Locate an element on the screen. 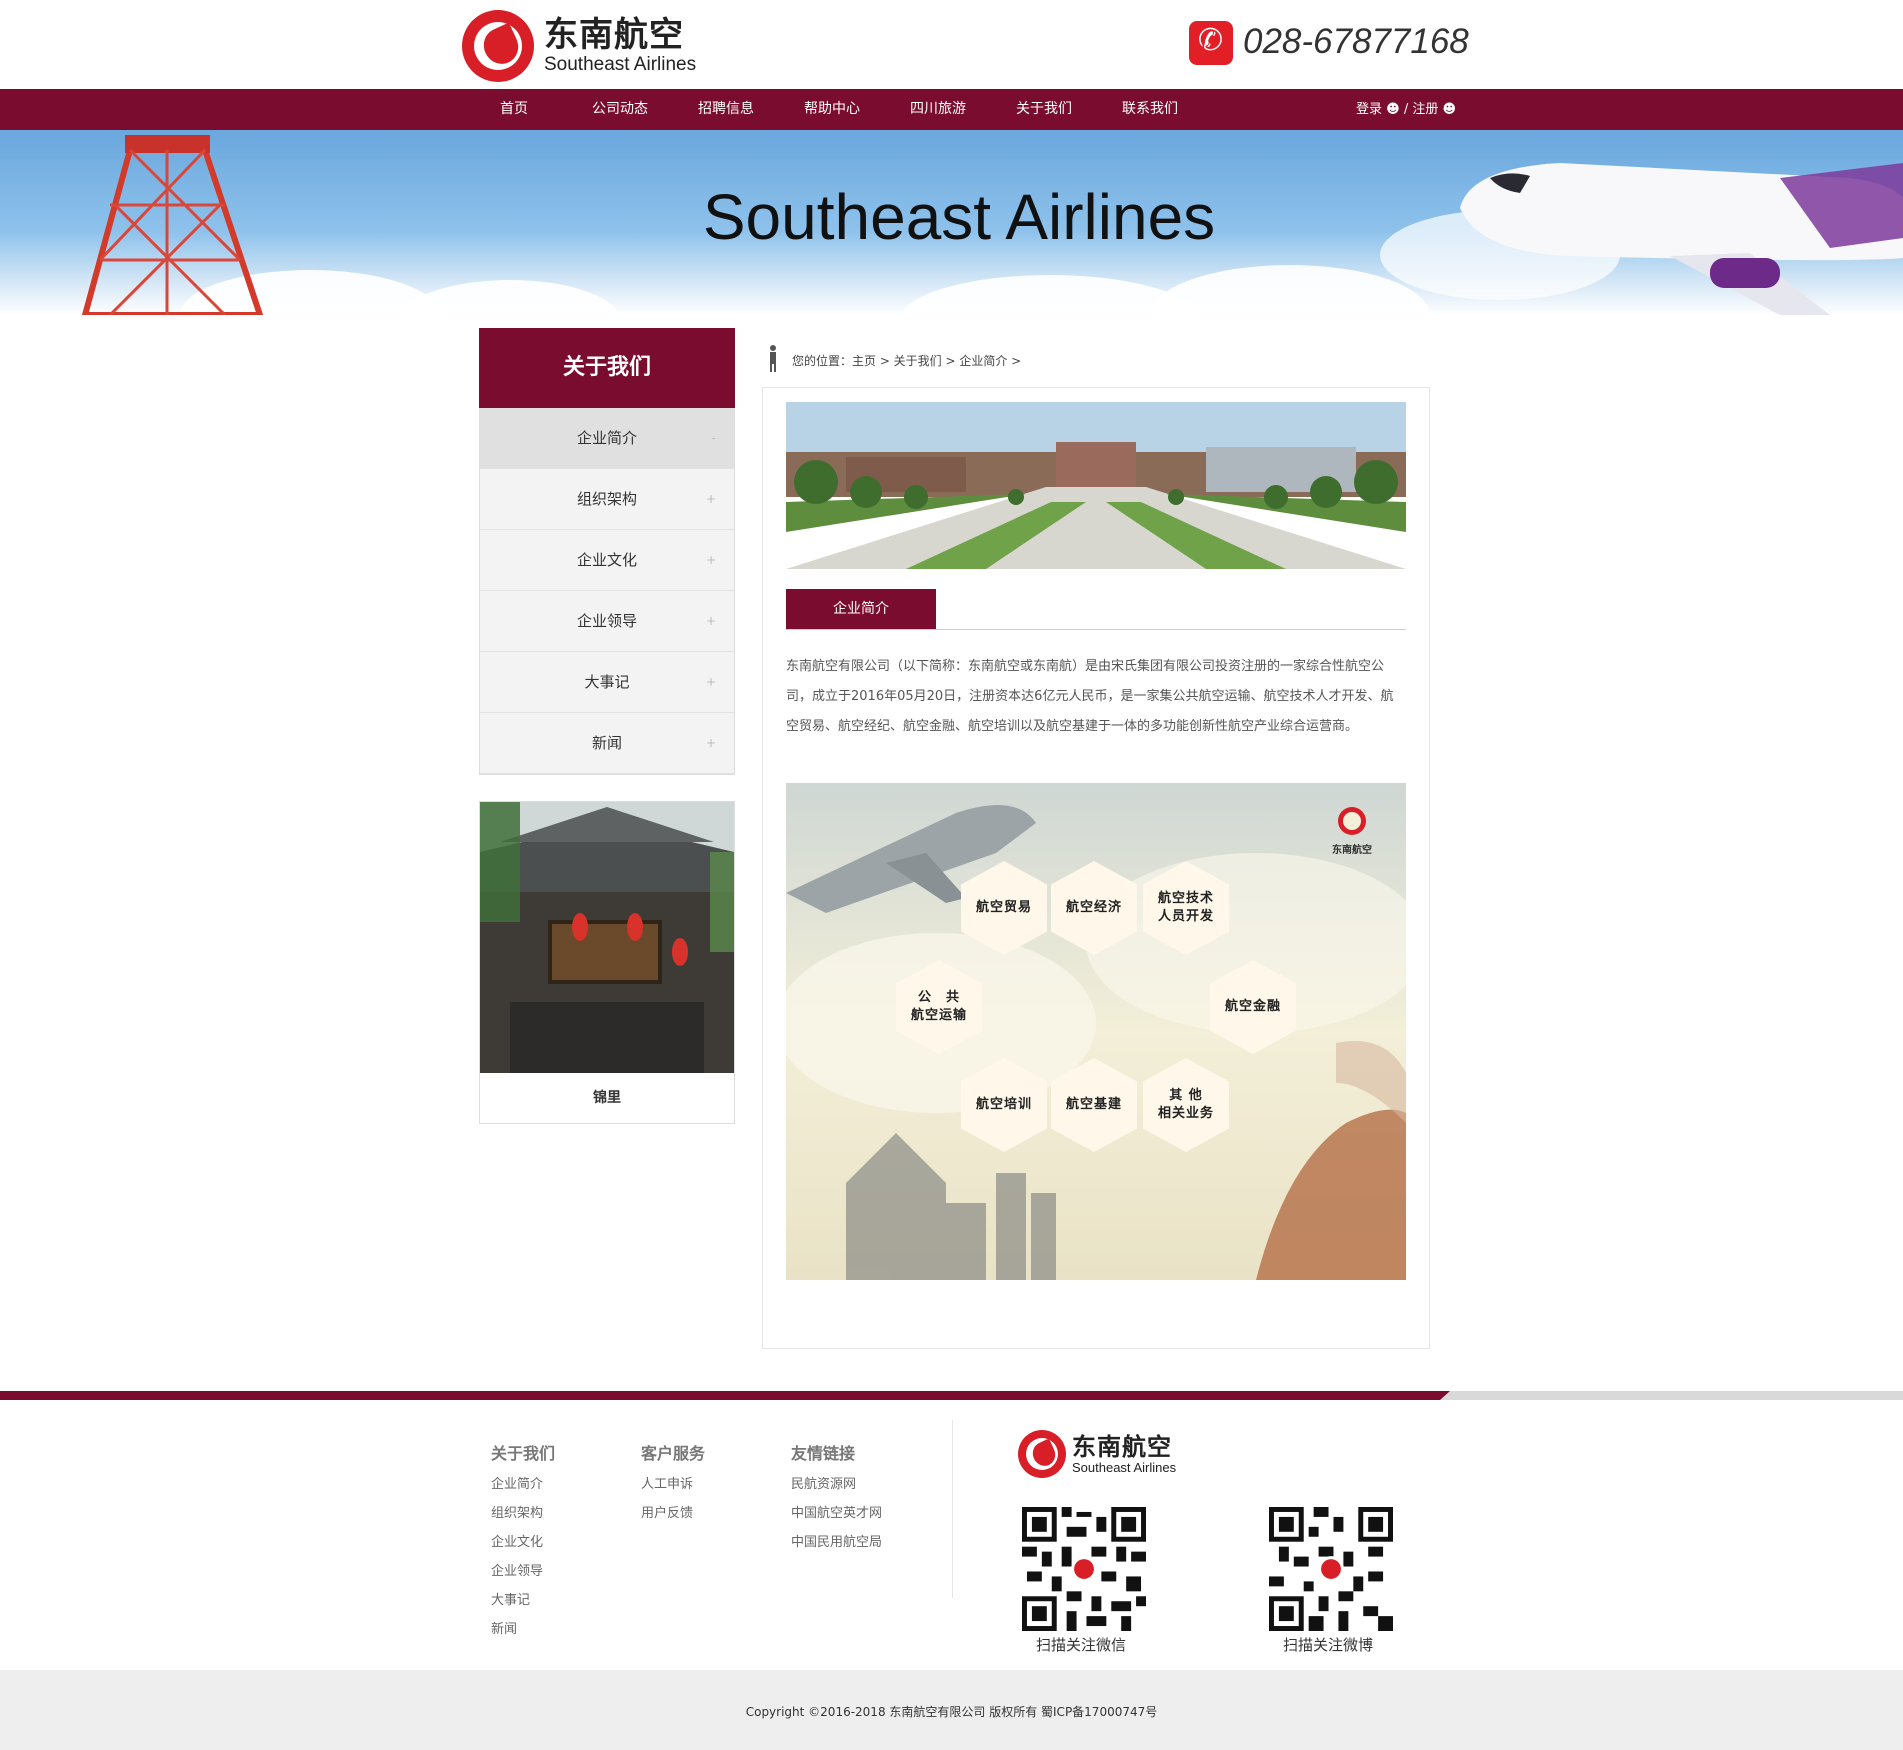 This screenshot has width=1903, height=1750. footer-divider is located at coordinates (952, 1509).